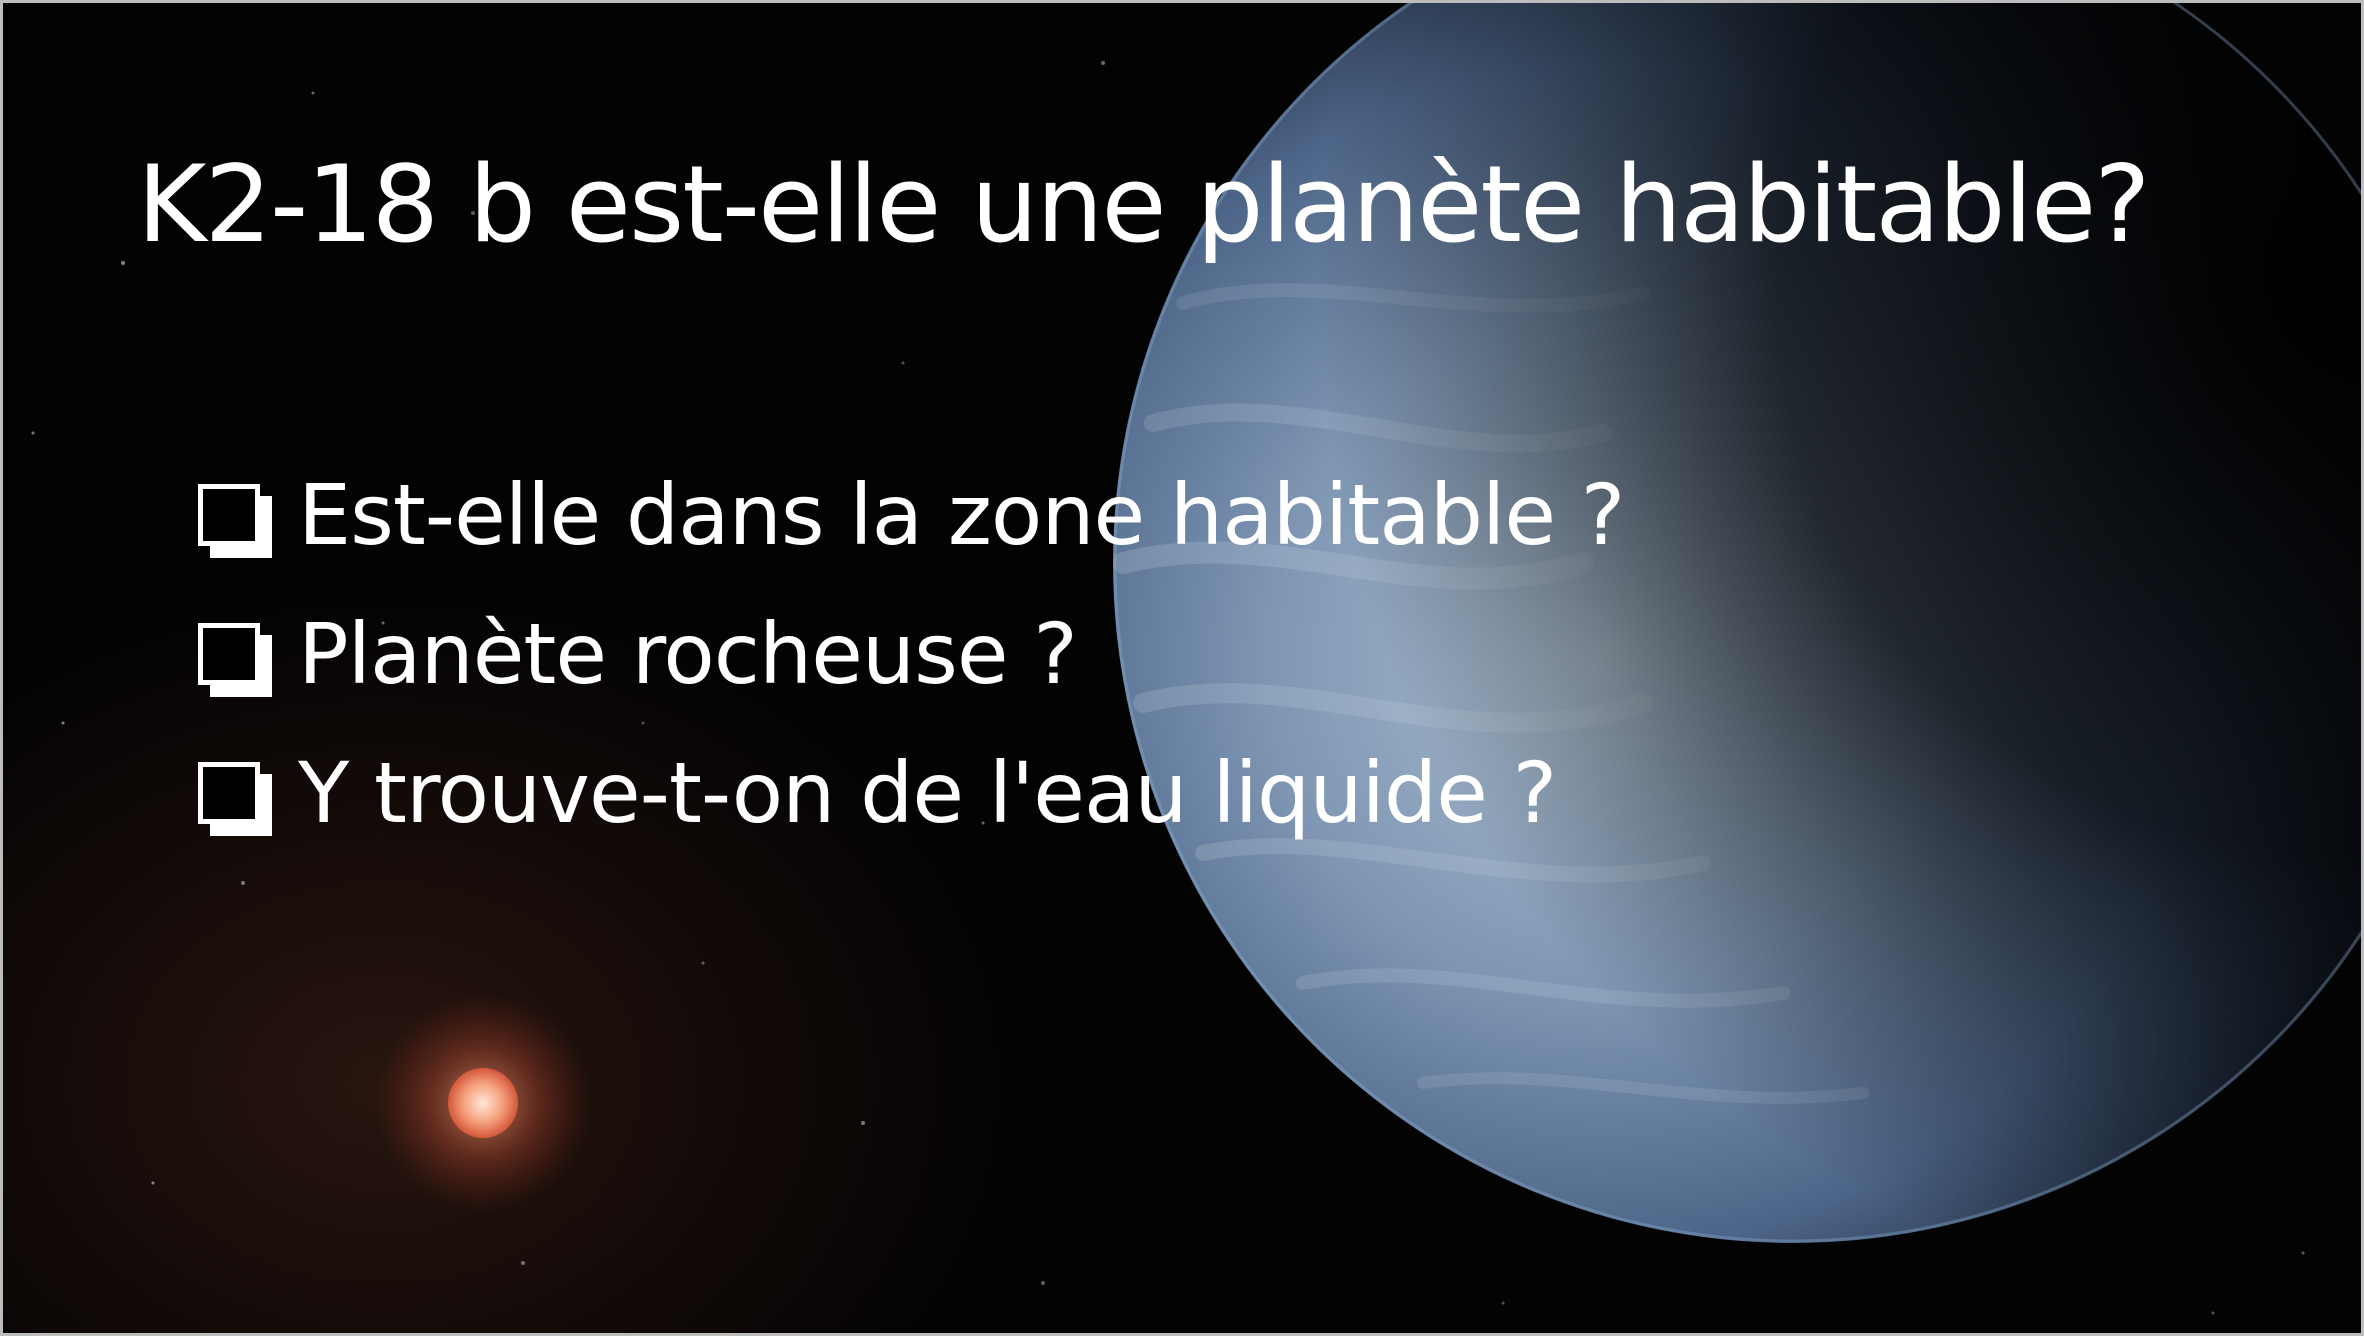  Describe the element at coordinates (961, 514) in the screenshot. I see `list-item-text: Est-elle dans la zone habitable ?` at that location.